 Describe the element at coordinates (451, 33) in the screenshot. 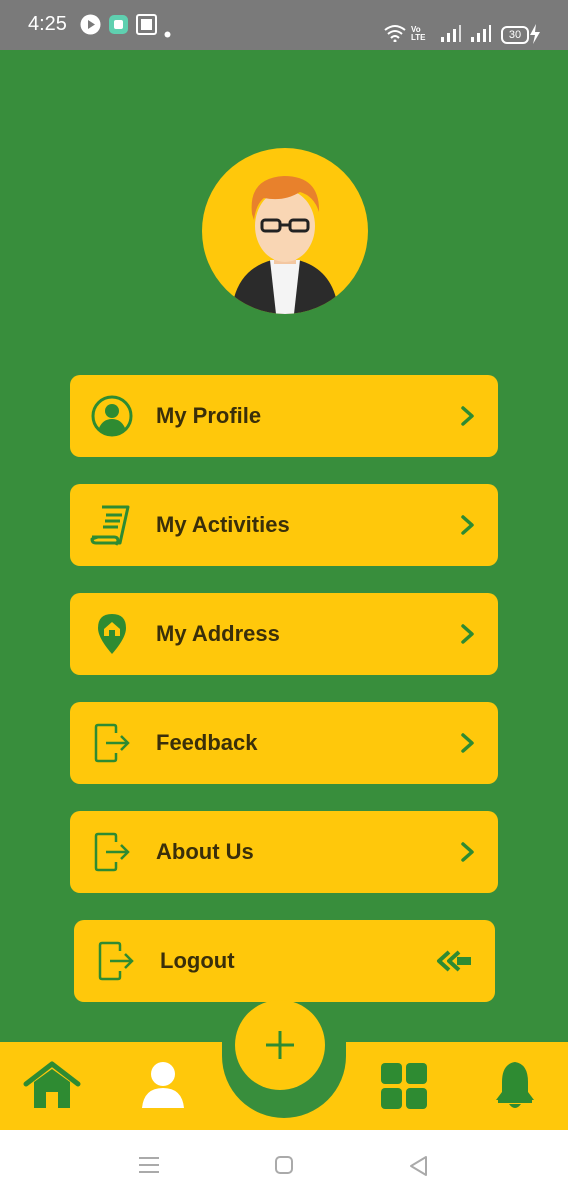

I see `signal-icon` at that location.